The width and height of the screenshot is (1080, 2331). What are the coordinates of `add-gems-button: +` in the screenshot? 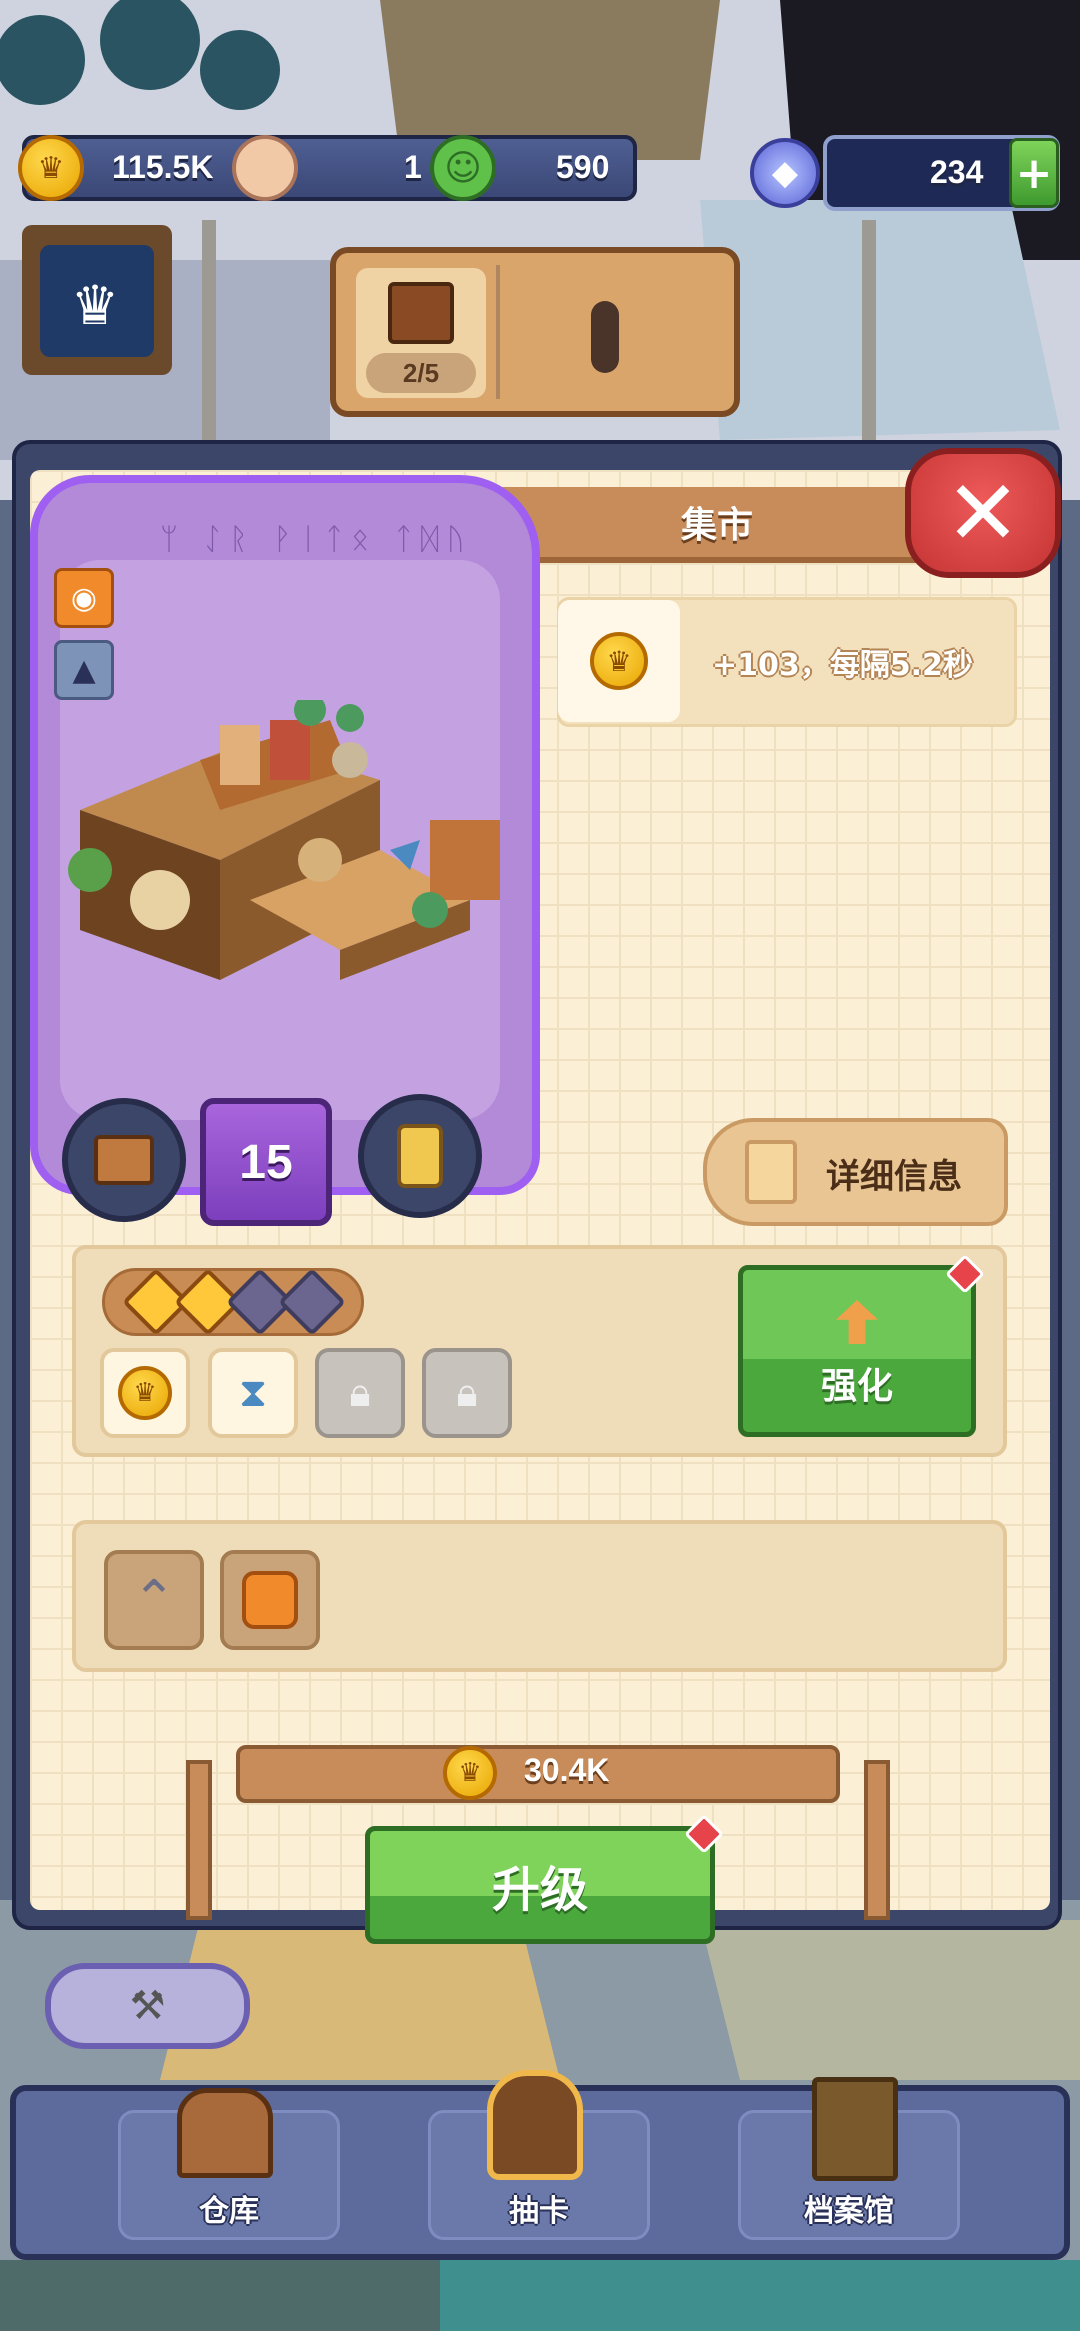 It's located at (1034, 173).